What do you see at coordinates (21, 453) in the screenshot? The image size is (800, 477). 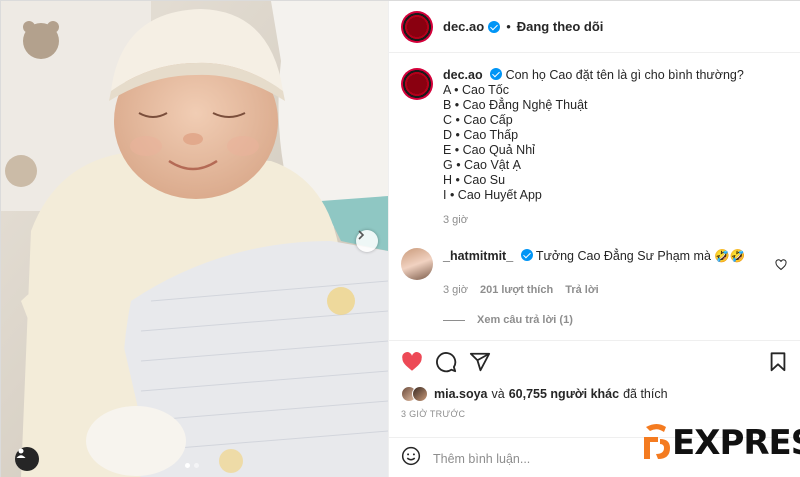 I see `user-tag-icon` at bounding box center [21, 453].